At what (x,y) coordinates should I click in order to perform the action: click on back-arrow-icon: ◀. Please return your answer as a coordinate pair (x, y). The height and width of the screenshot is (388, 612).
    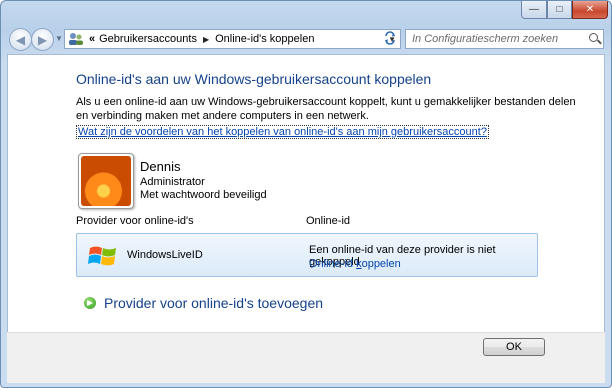
    Looking at the image, I should click on (20, 39).